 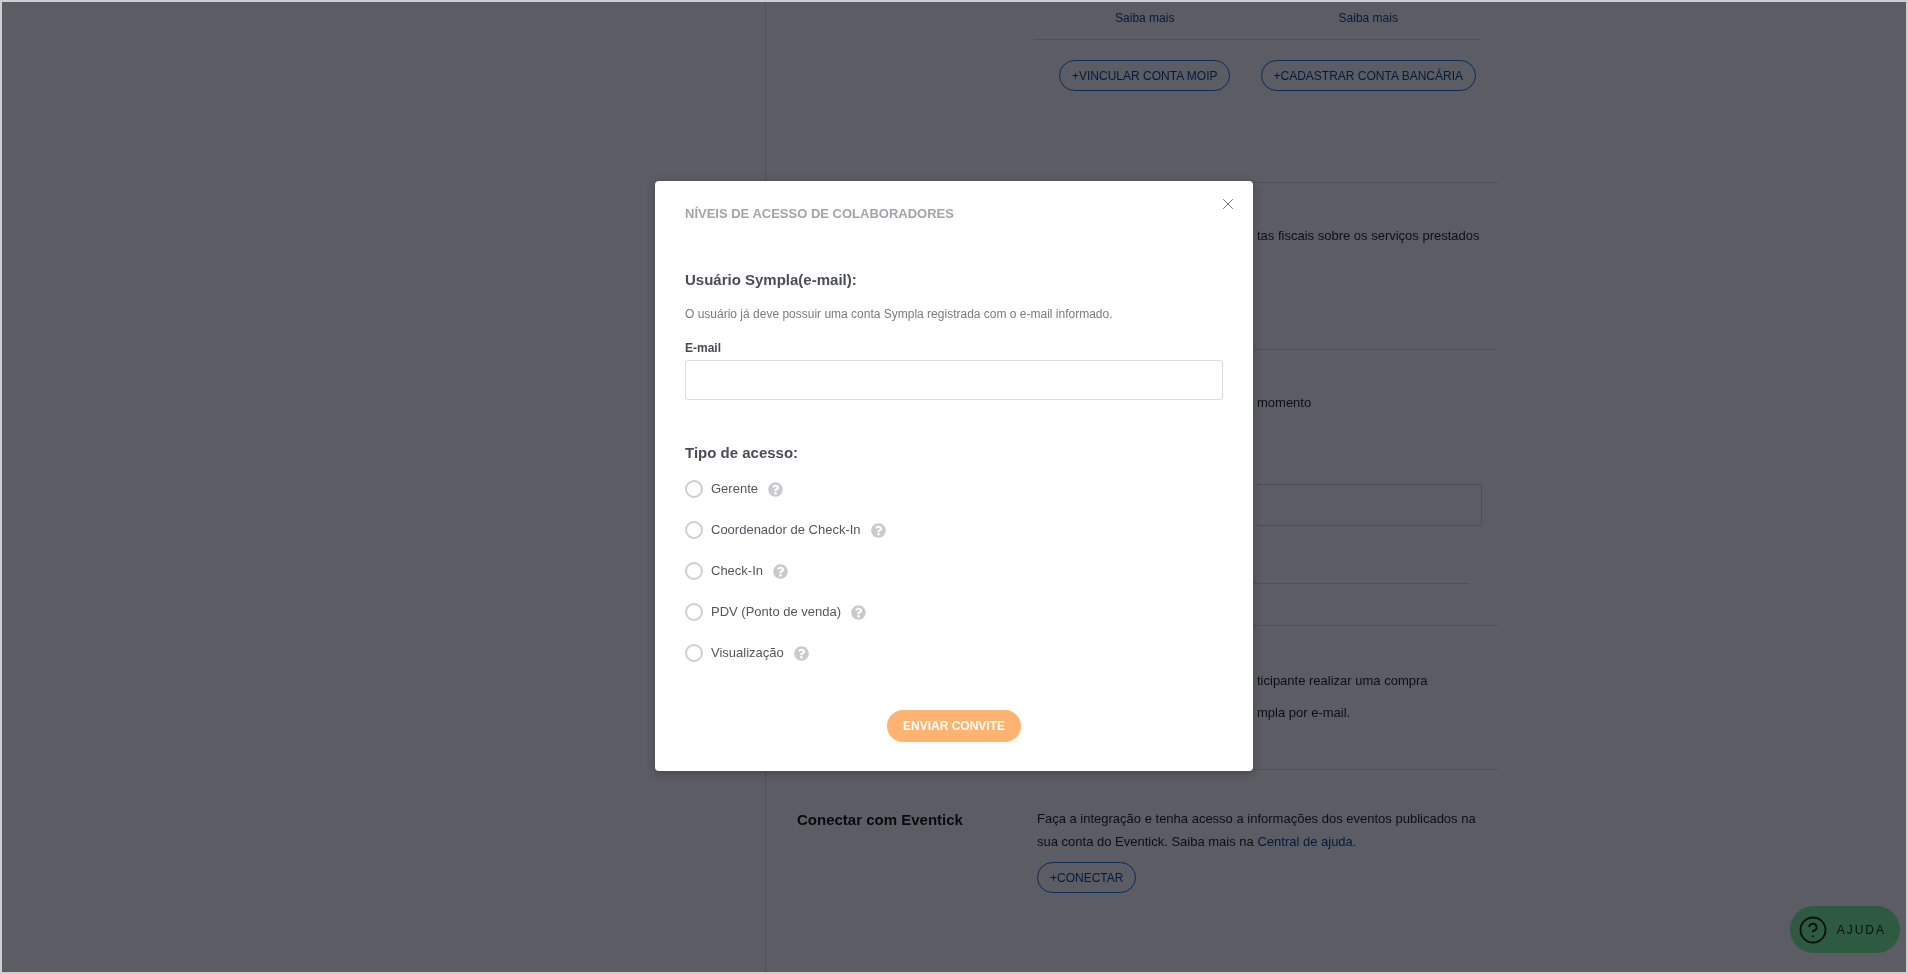 What do you see at coordinates (1307, 841) in the screenshot?
I see `help-center-link: Central de ajuda.` at bounding box center [1307, 841].